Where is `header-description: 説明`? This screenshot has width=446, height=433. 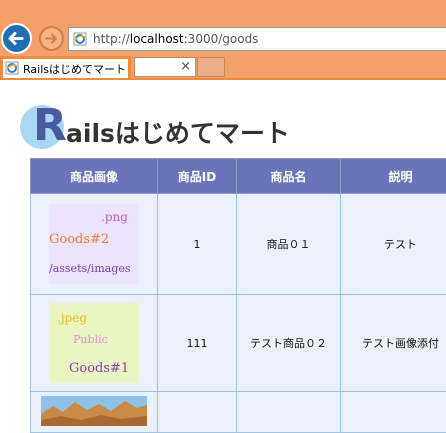 header-description: 説明 is located at coordinates (393, 176).